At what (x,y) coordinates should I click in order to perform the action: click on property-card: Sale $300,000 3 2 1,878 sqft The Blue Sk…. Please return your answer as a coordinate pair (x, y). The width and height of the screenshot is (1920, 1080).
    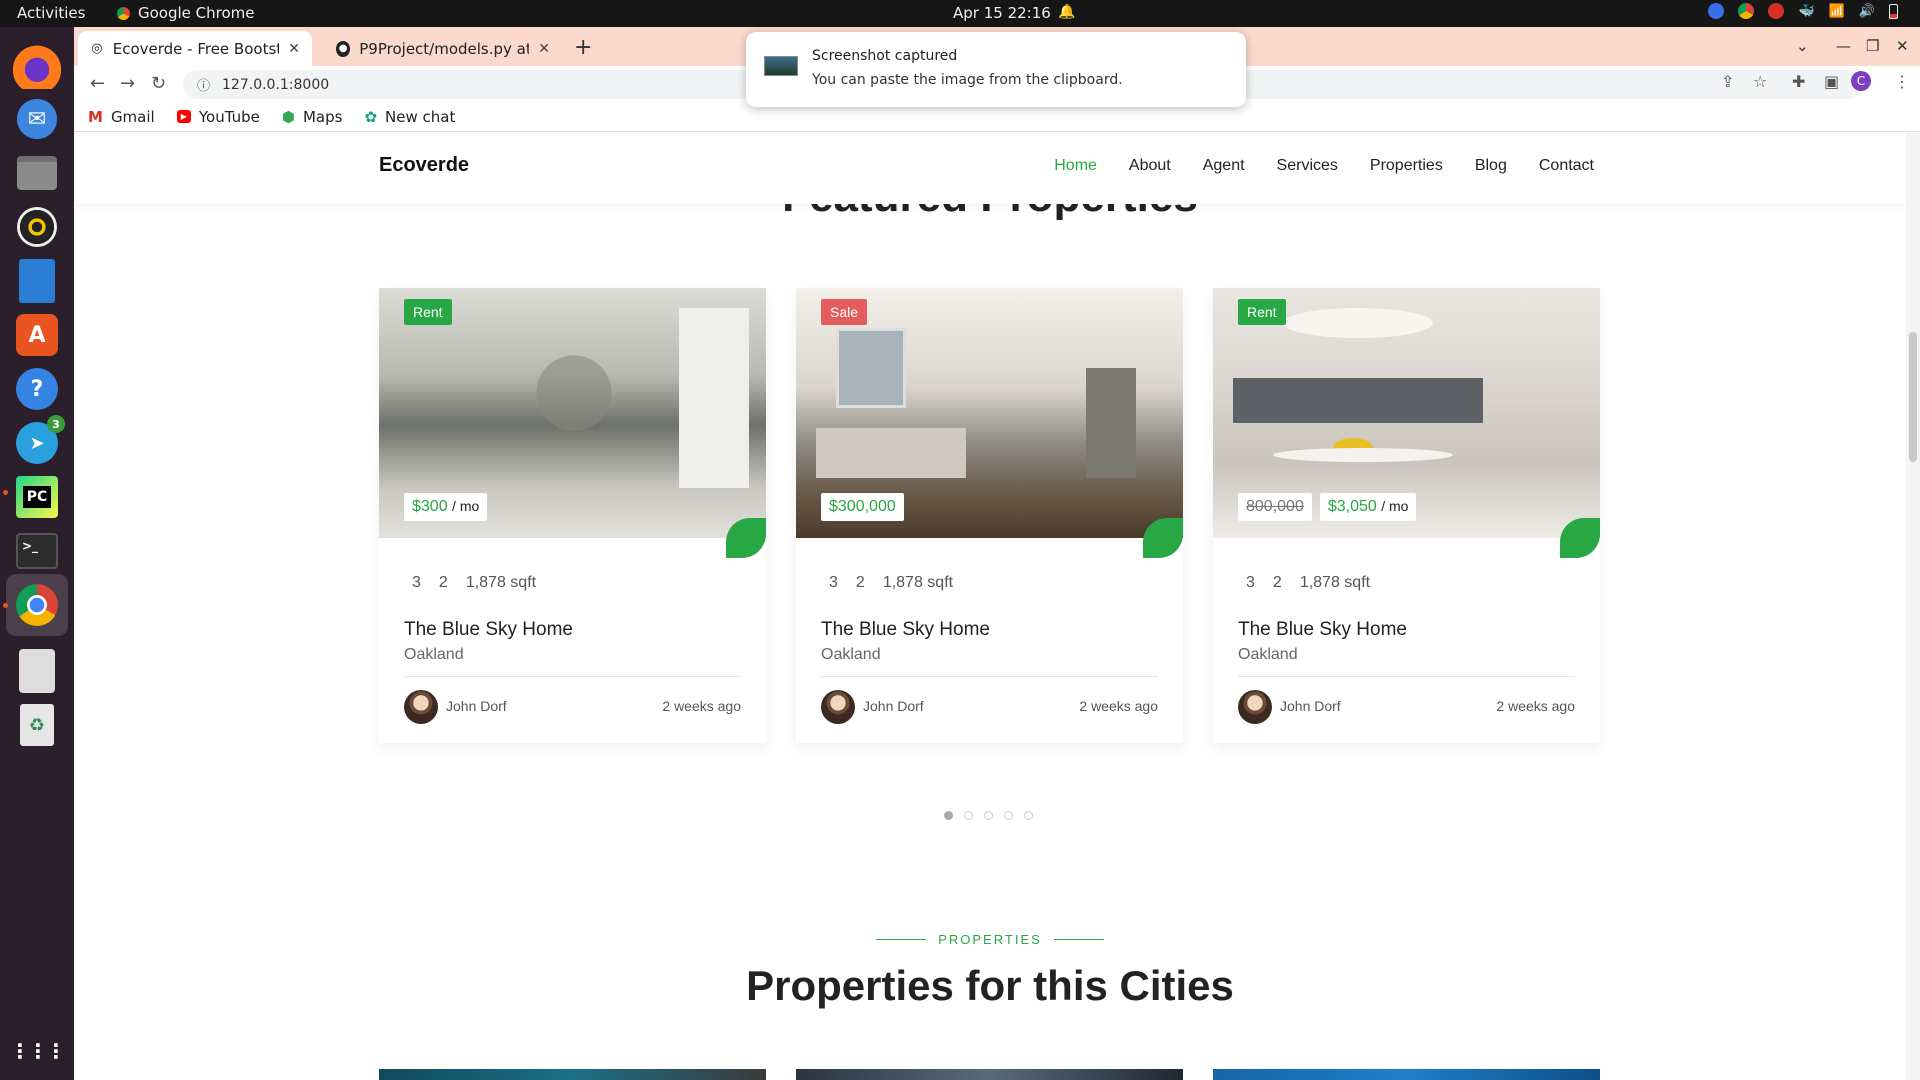
    Looking at the image, I should click on (989, 515).